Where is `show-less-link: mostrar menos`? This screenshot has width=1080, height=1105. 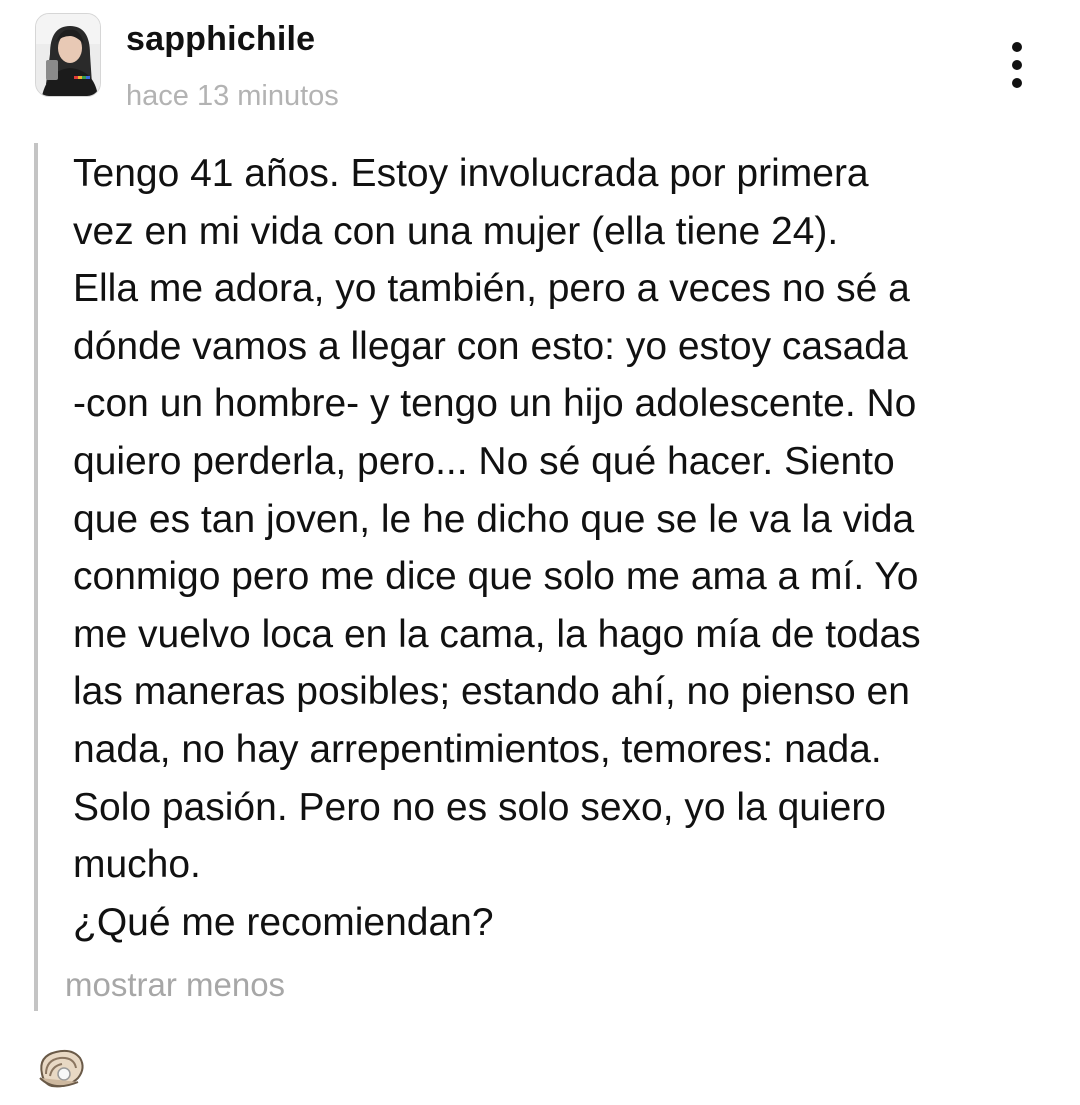 show-less-link: mostrar menos is located at coordinates (175, 985).